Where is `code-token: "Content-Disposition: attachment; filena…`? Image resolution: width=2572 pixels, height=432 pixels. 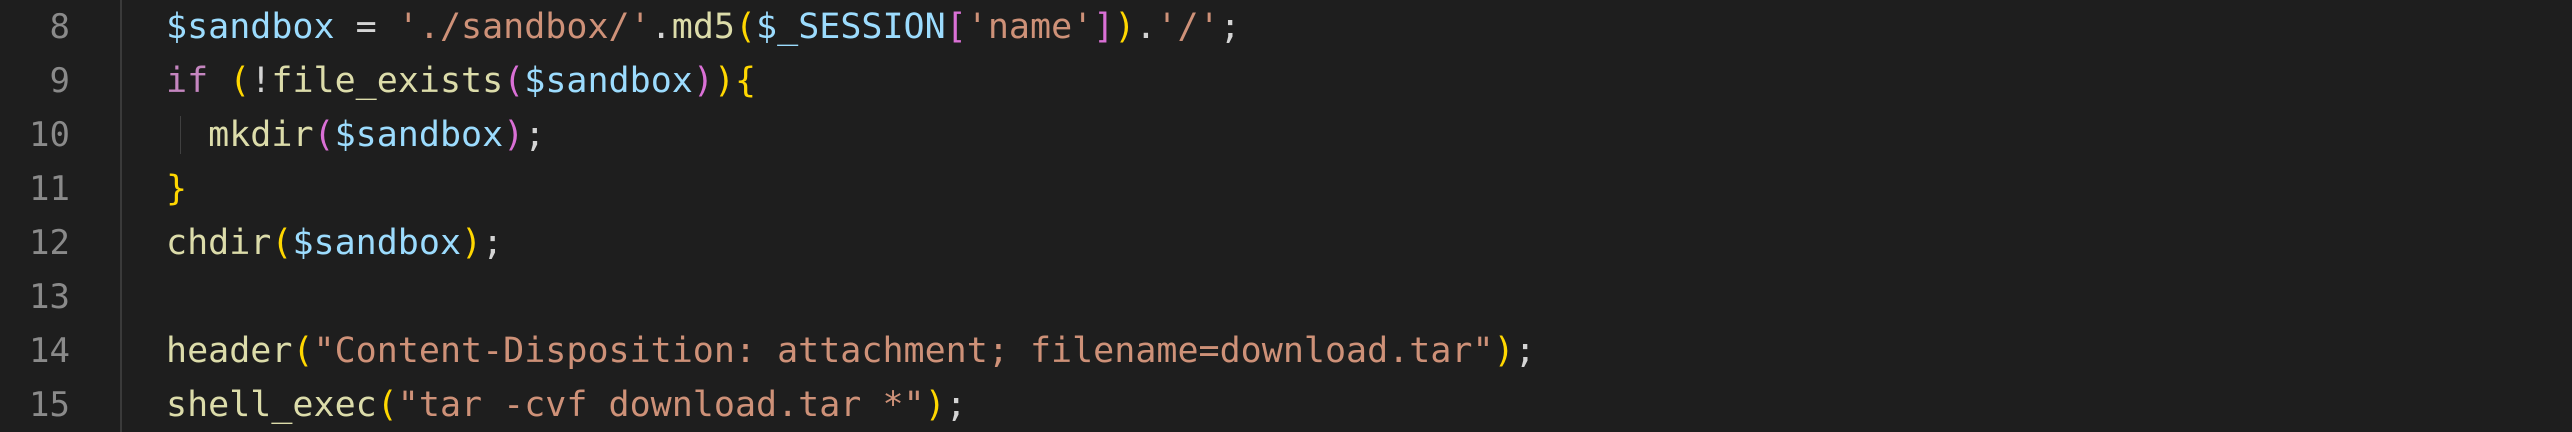 code-token: "Content-Disposition: attachment; filena… is located at coordinates (903, 351).